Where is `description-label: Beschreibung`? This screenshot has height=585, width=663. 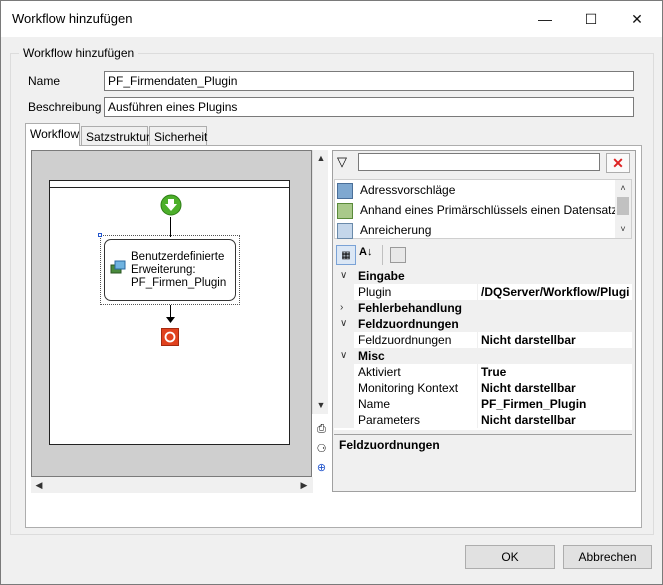 description-label: Beschreibung is located at coordinates (65, 107).